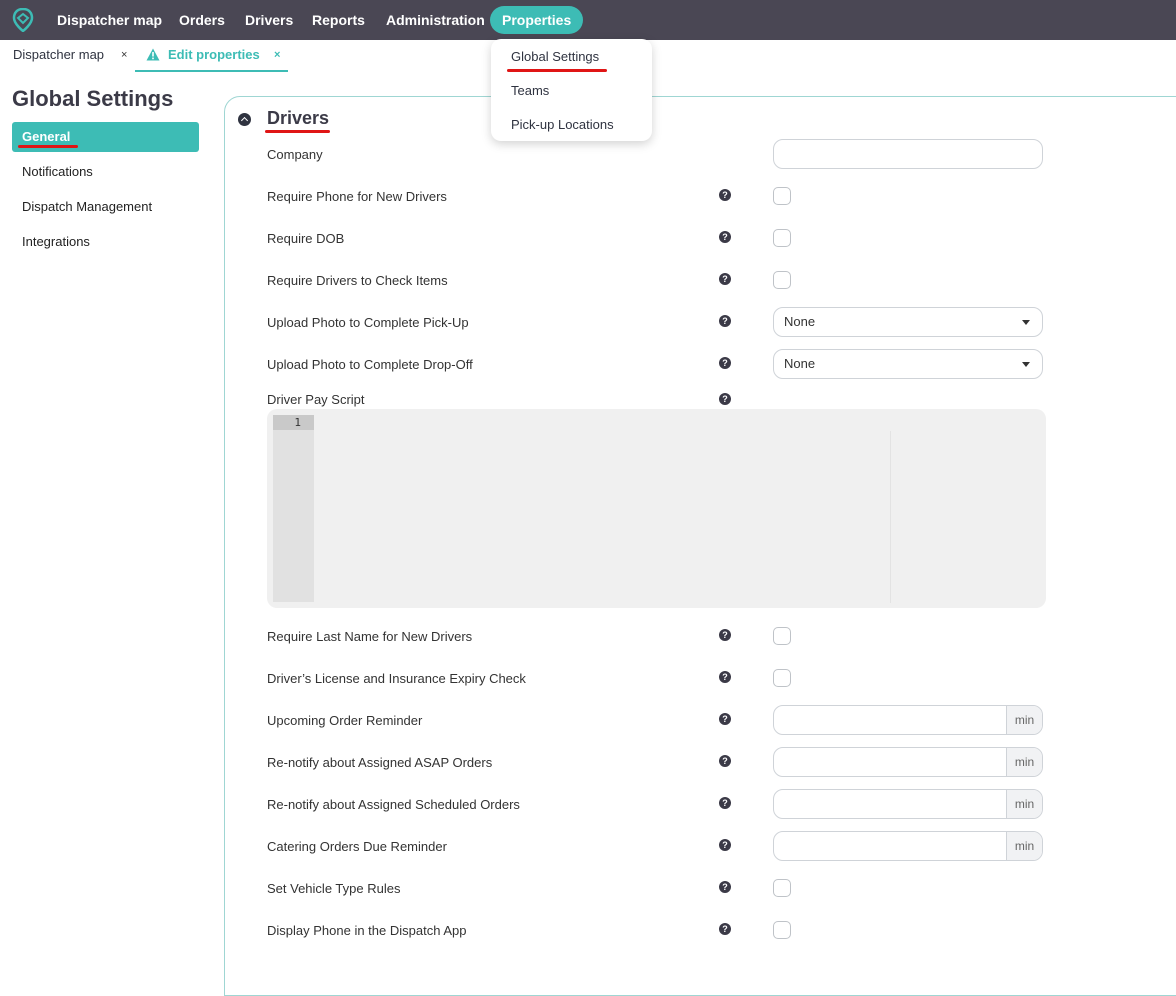  I want to click on require-dob-checkbox, so click(782, 238).